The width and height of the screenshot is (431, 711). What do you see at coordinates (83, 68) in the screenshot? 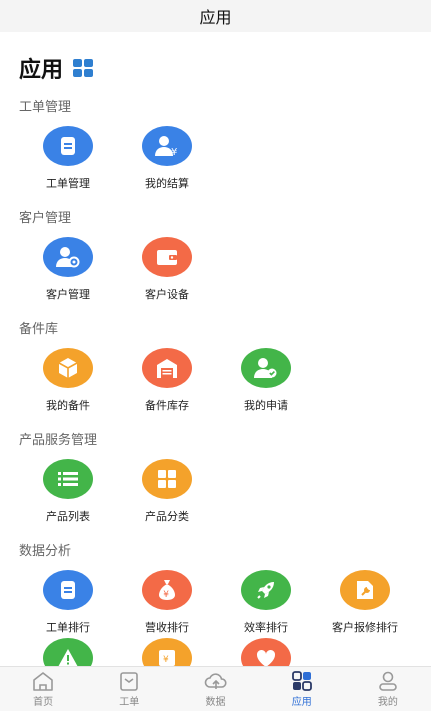
I see `grid-icon` at bounding box center [83, 68].